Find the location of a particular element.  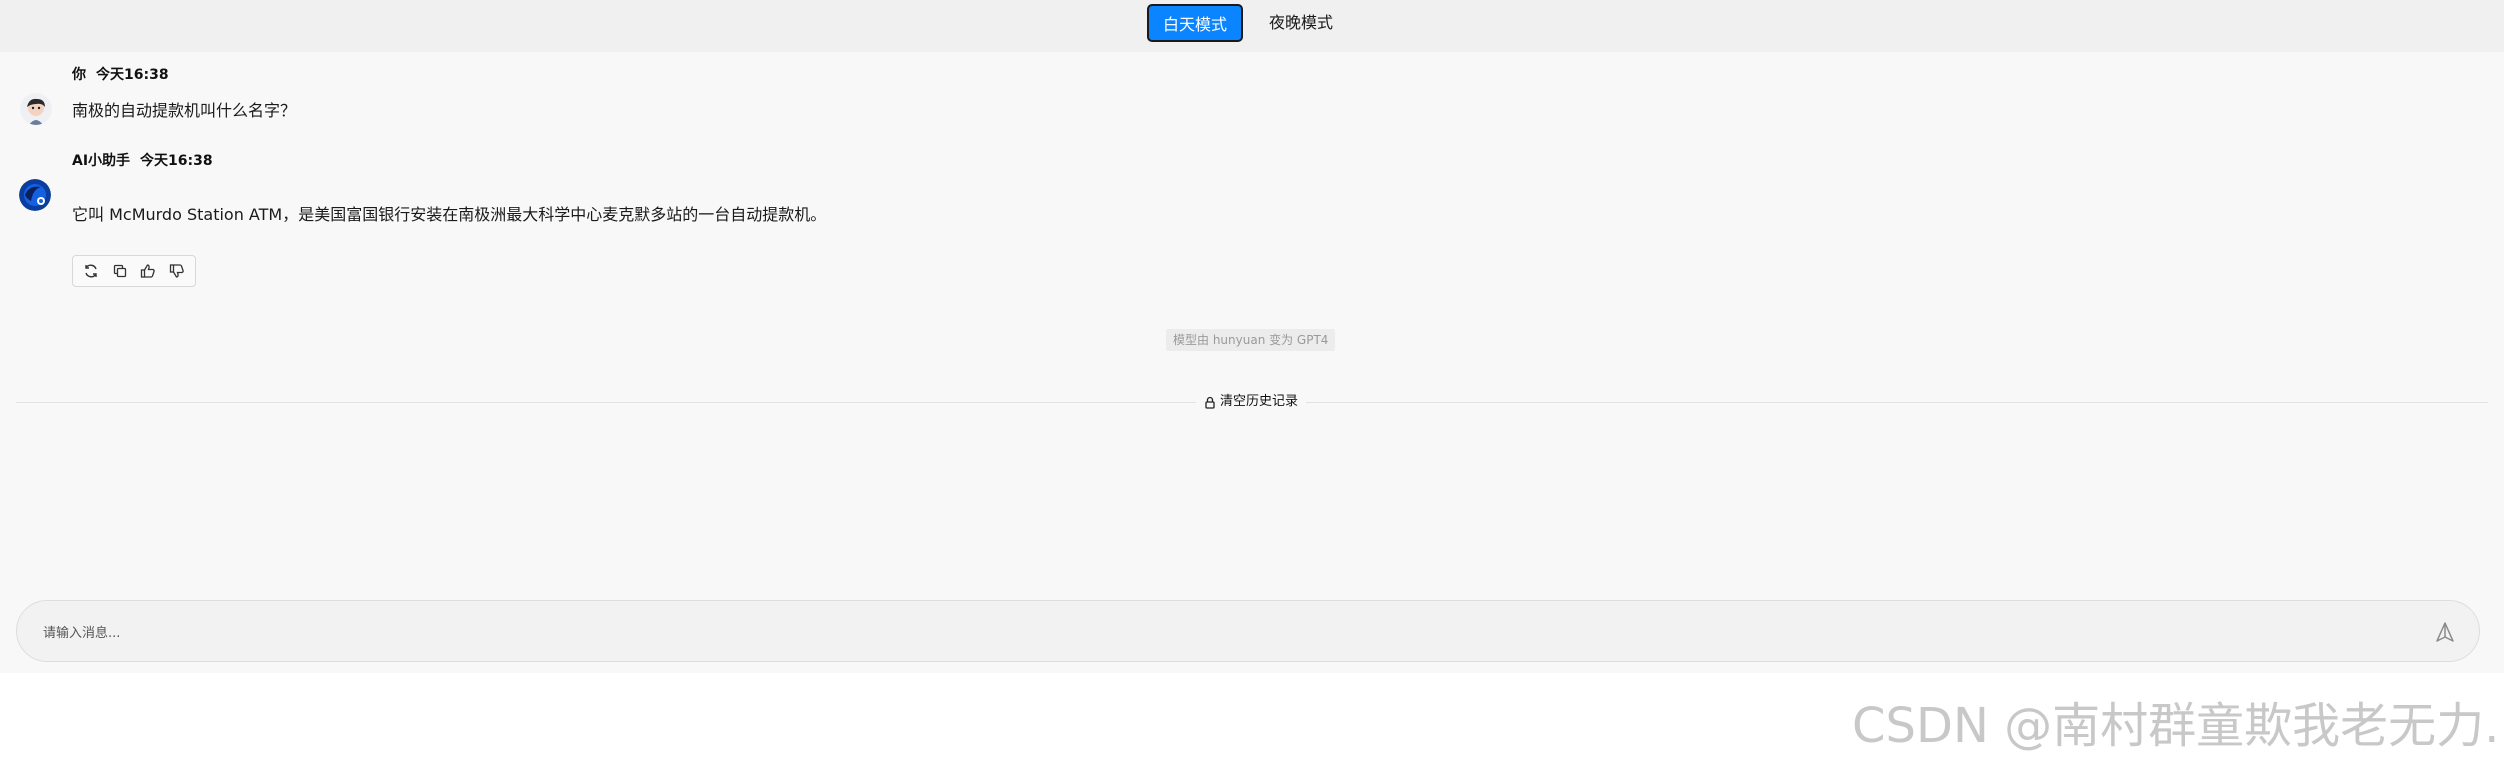

message-composer is located at coordinates (1248, 631).